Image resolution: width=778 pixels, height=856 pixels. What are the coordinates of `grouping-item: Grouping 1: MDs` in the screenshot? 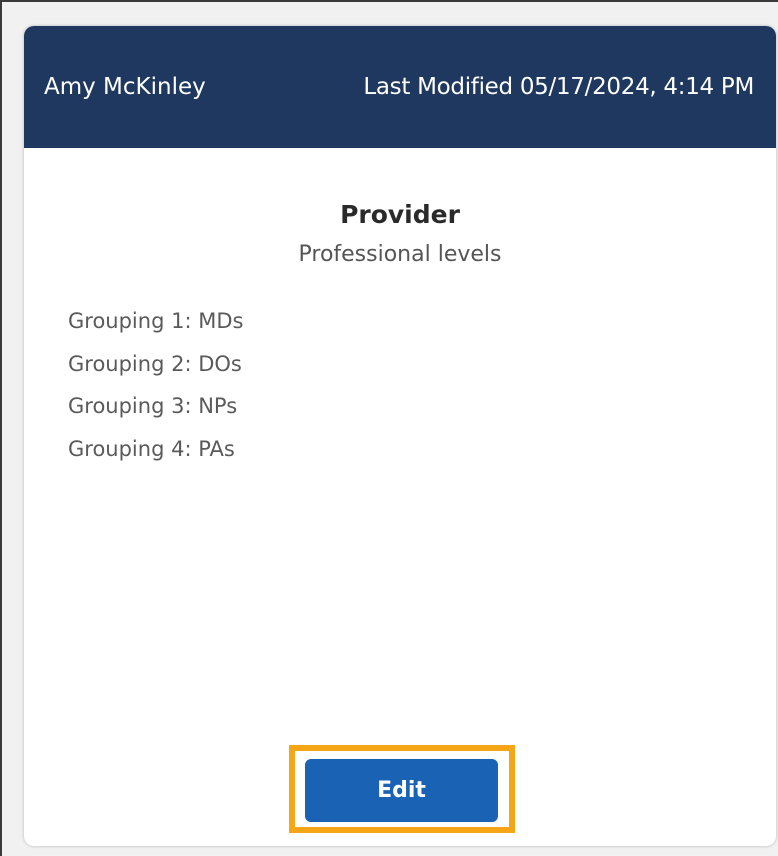 It's located at (156, 321).